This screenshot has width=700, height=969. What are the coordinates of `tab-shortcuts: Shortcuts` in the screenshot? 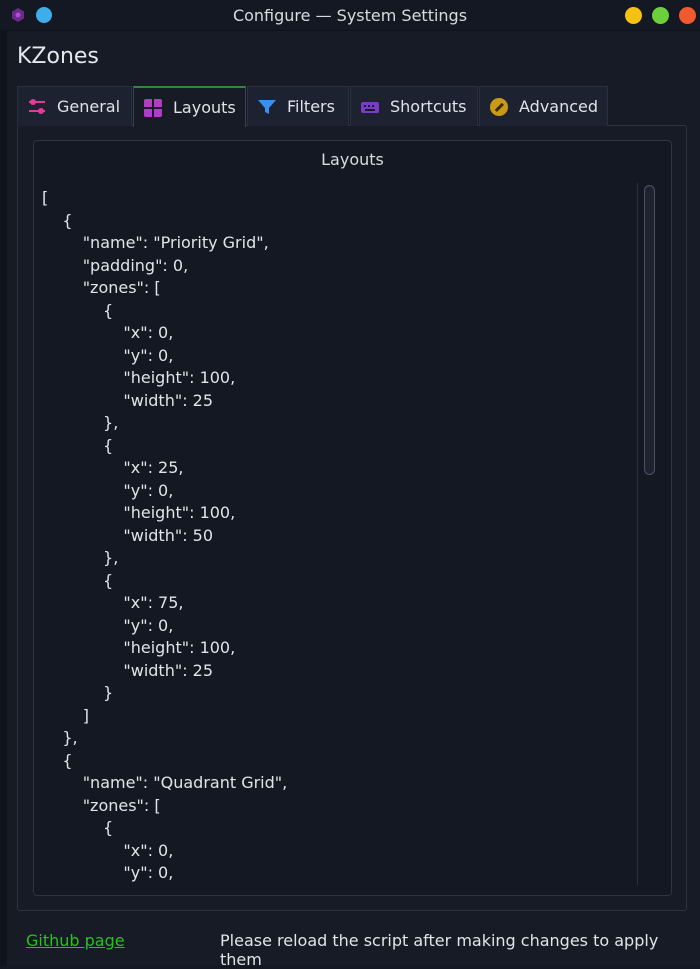 It's located at (414, 106).